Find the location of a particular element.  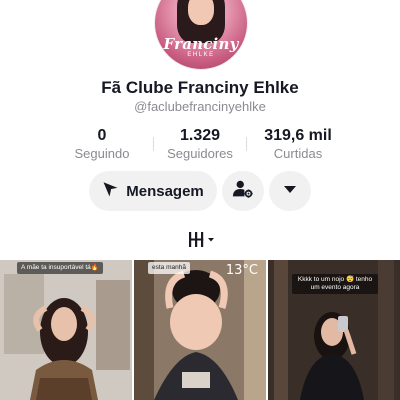

stat-likes: 319,6 mil Curtidas is located at coordinates (298, 144).